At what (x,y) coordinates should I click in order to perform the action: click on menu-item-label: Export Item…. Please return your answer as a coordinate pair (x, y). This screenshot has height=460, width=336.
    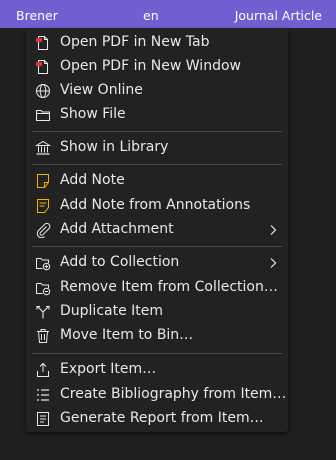
    Looking at the image, I should click on (108, 369).